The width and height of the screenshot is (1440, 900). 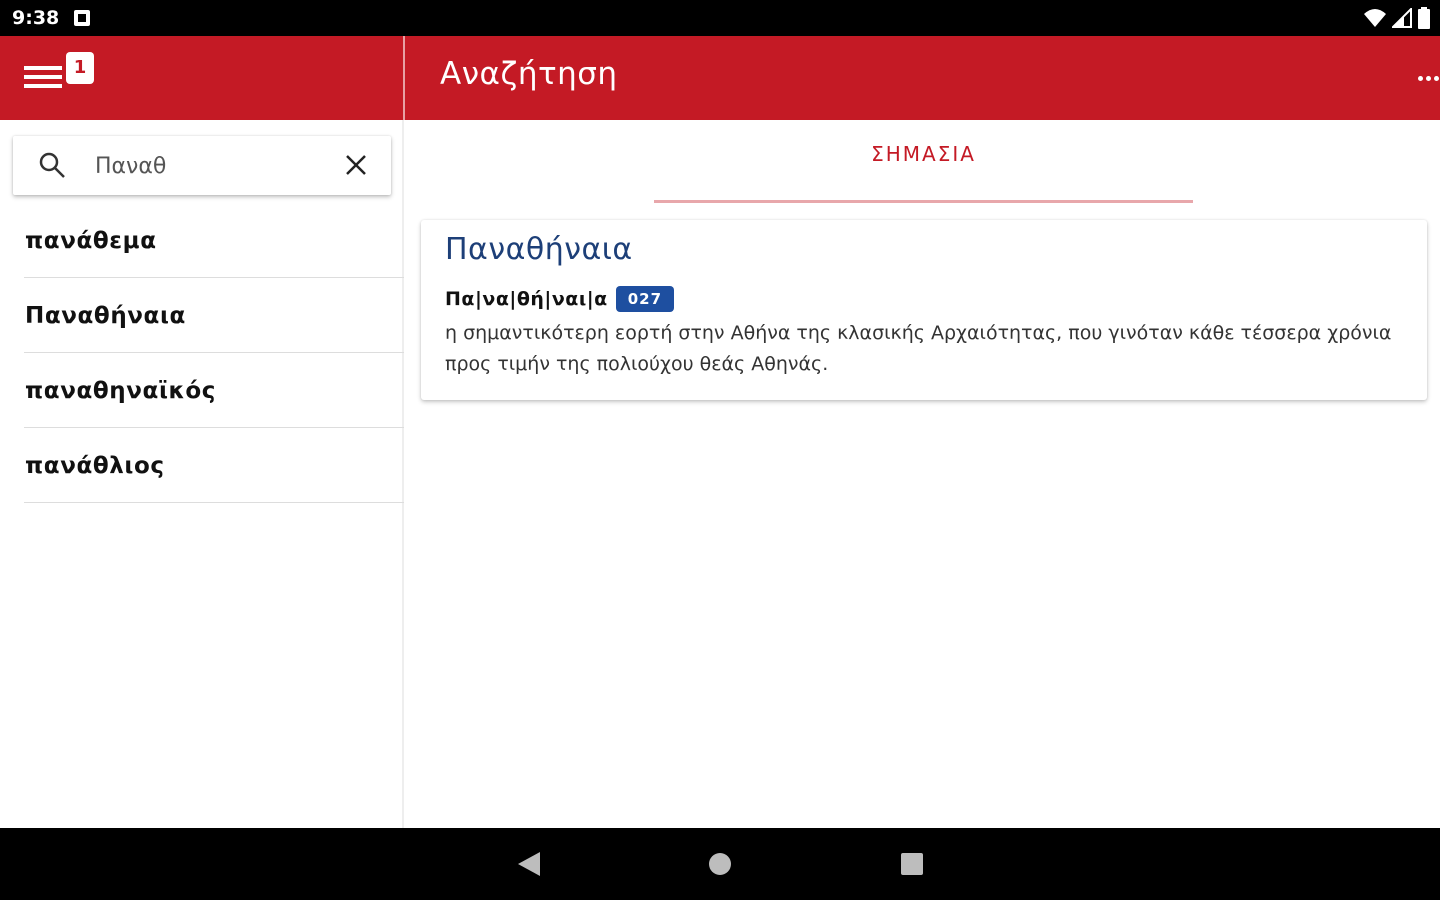 I want to click on home-icon, so click(x=720, y=864).